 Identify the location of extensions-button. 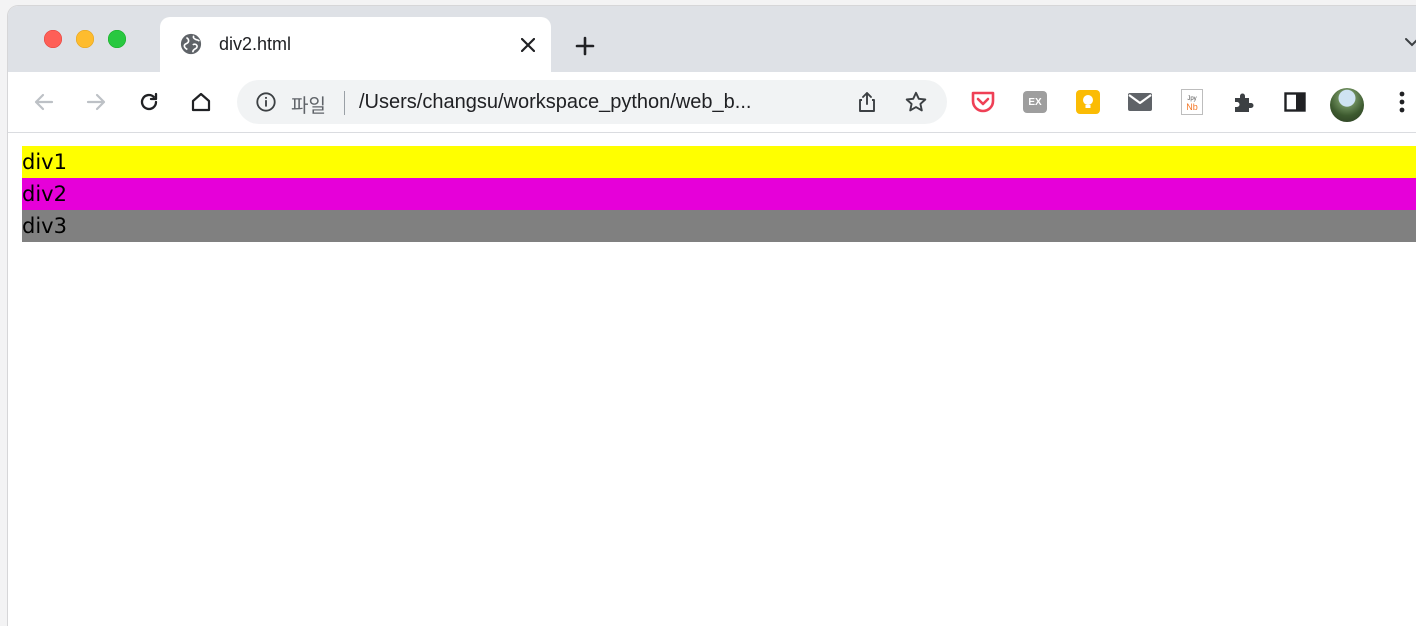
(1243, 102).